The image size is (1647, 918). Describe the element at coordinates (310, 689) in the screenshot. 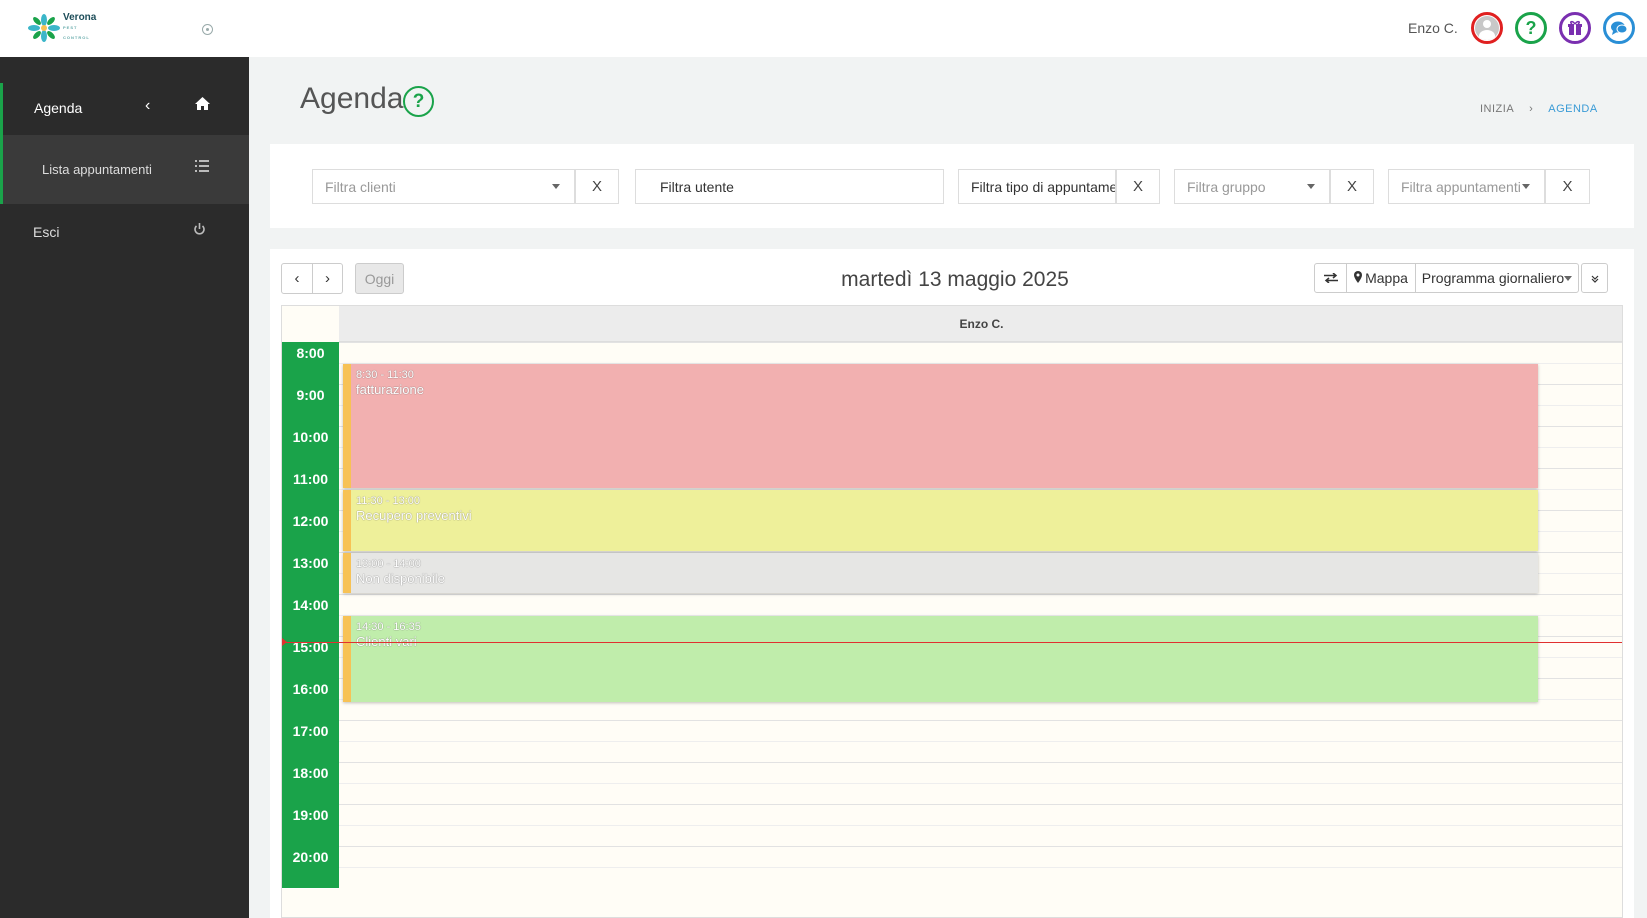

I see `hour-label: 16:00` at that location.